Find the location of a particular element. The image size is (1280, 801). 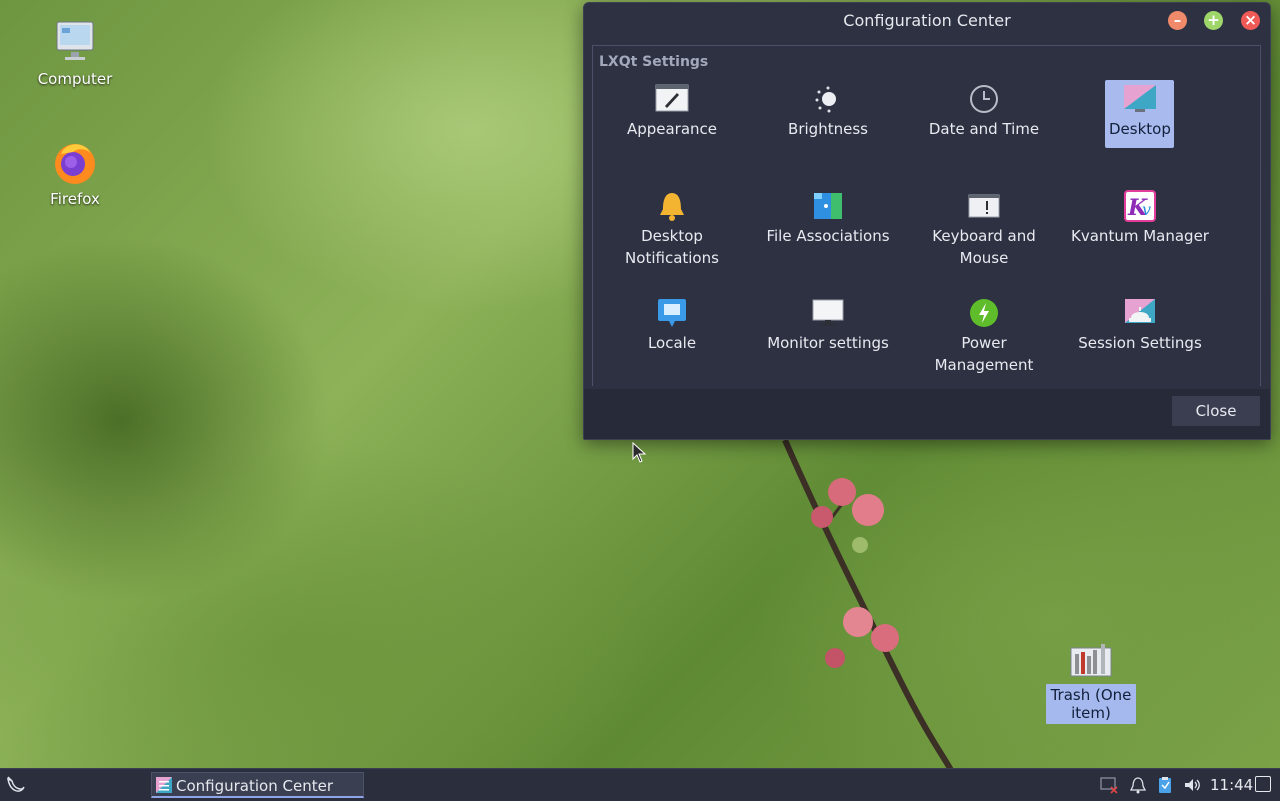

minimize-button: – is located at coordinates (1177, 20).